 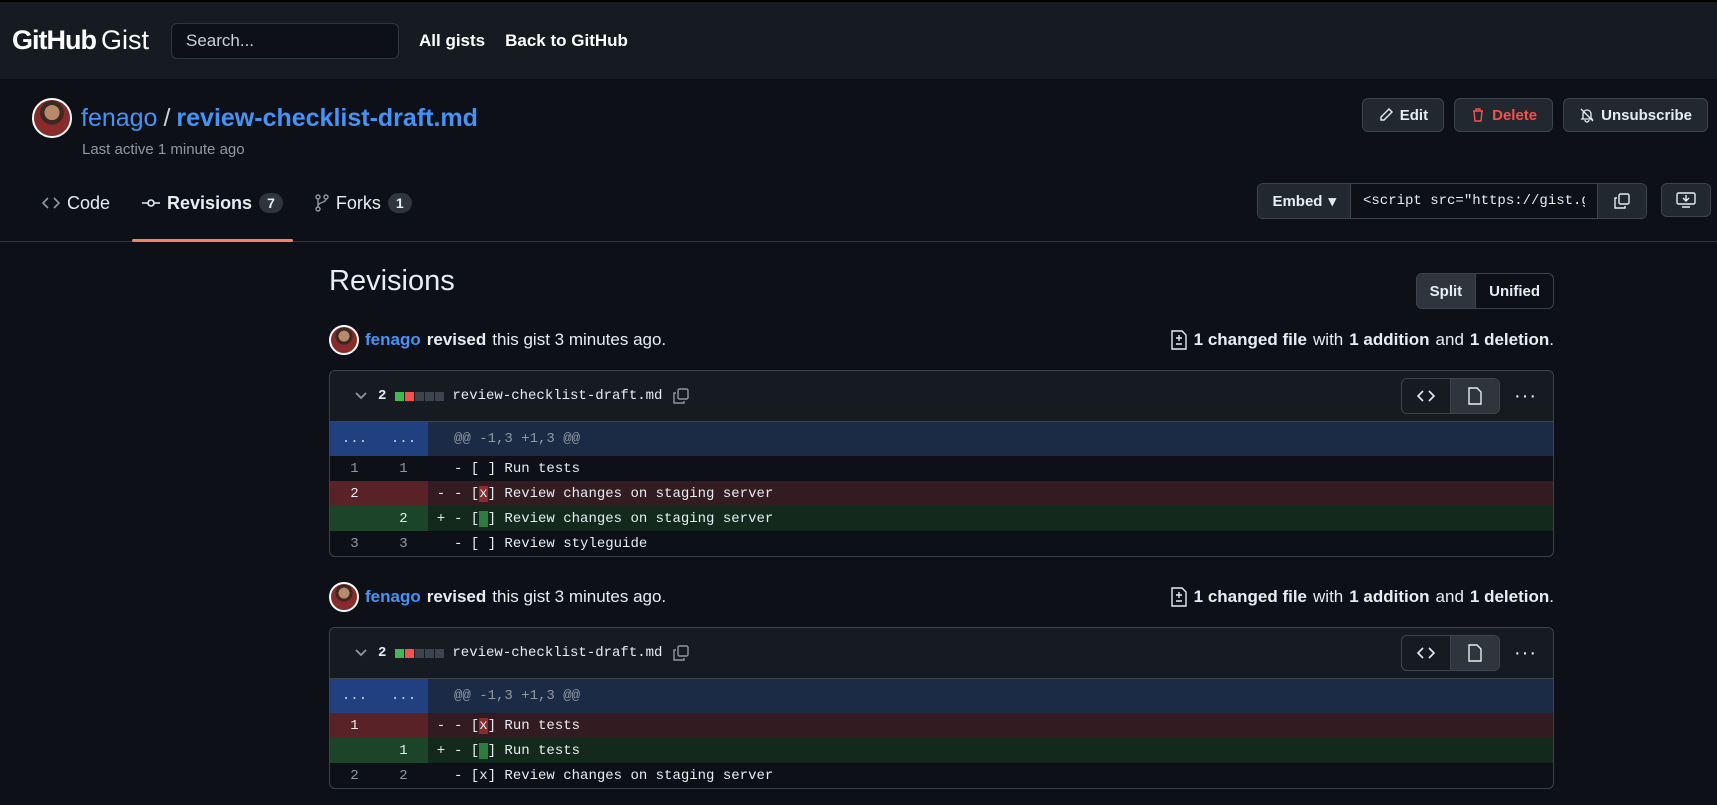 What do you see at coordinates (1515, 115) in the screenshot?
I see `delete-label: Delete` at bounding box center [1515, 115].